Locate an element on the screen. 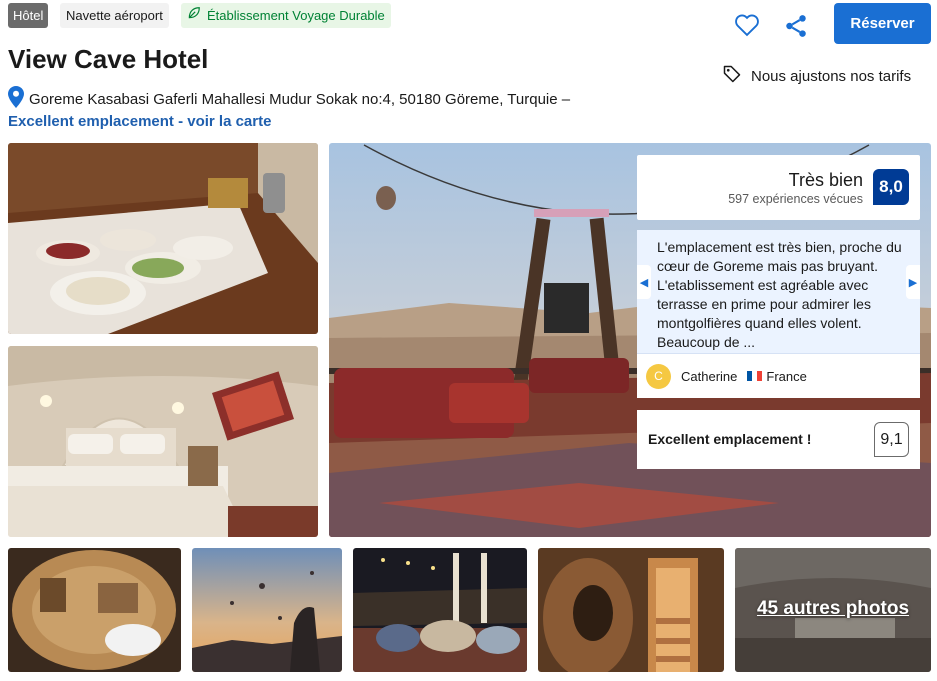 This screenshot has width=937, height=681. photo-balloons-sunset is located at coordinates (267, 610).